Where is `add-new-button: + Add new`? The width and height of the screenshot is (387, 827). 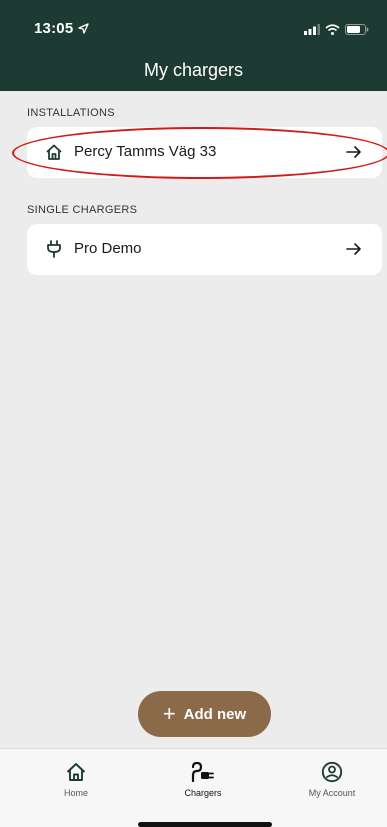 add-new-button: + Add new is located at coordinates (204, 714).